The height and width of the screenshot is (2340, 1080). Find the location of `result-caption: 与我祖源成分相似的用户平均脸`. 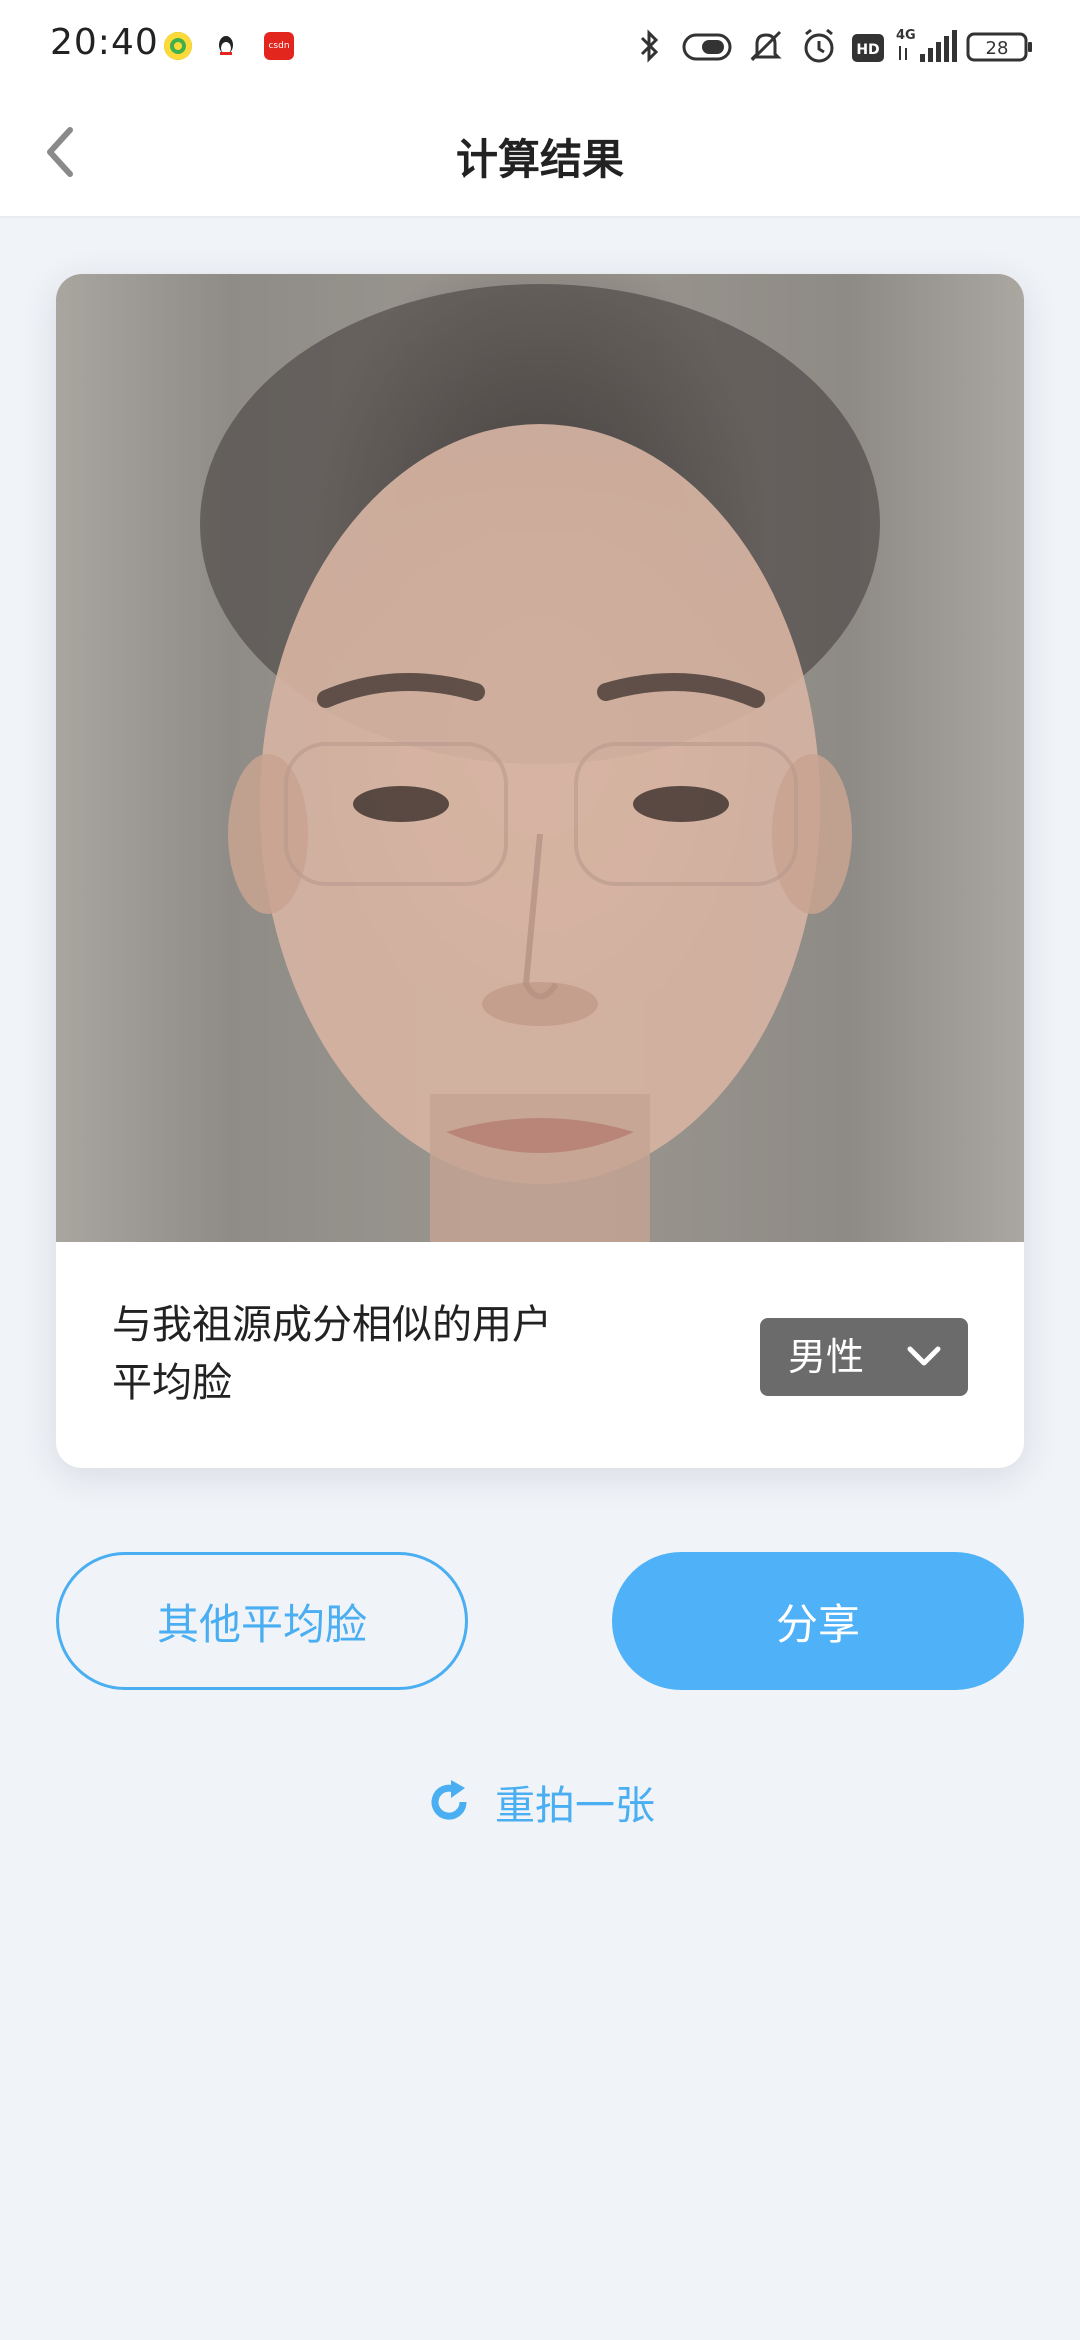

result-caption: 与我祖源成分相似的用户平均脸 is located at coordinates (332, 1354).